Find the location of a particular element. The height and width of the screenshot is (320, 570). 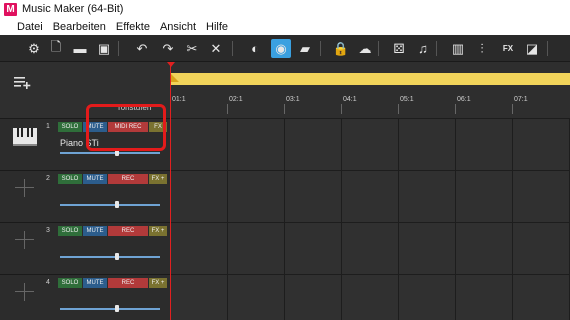

track-header-3: 3 SOLO MUTE REC FX + is located at coordinates (85, 248).